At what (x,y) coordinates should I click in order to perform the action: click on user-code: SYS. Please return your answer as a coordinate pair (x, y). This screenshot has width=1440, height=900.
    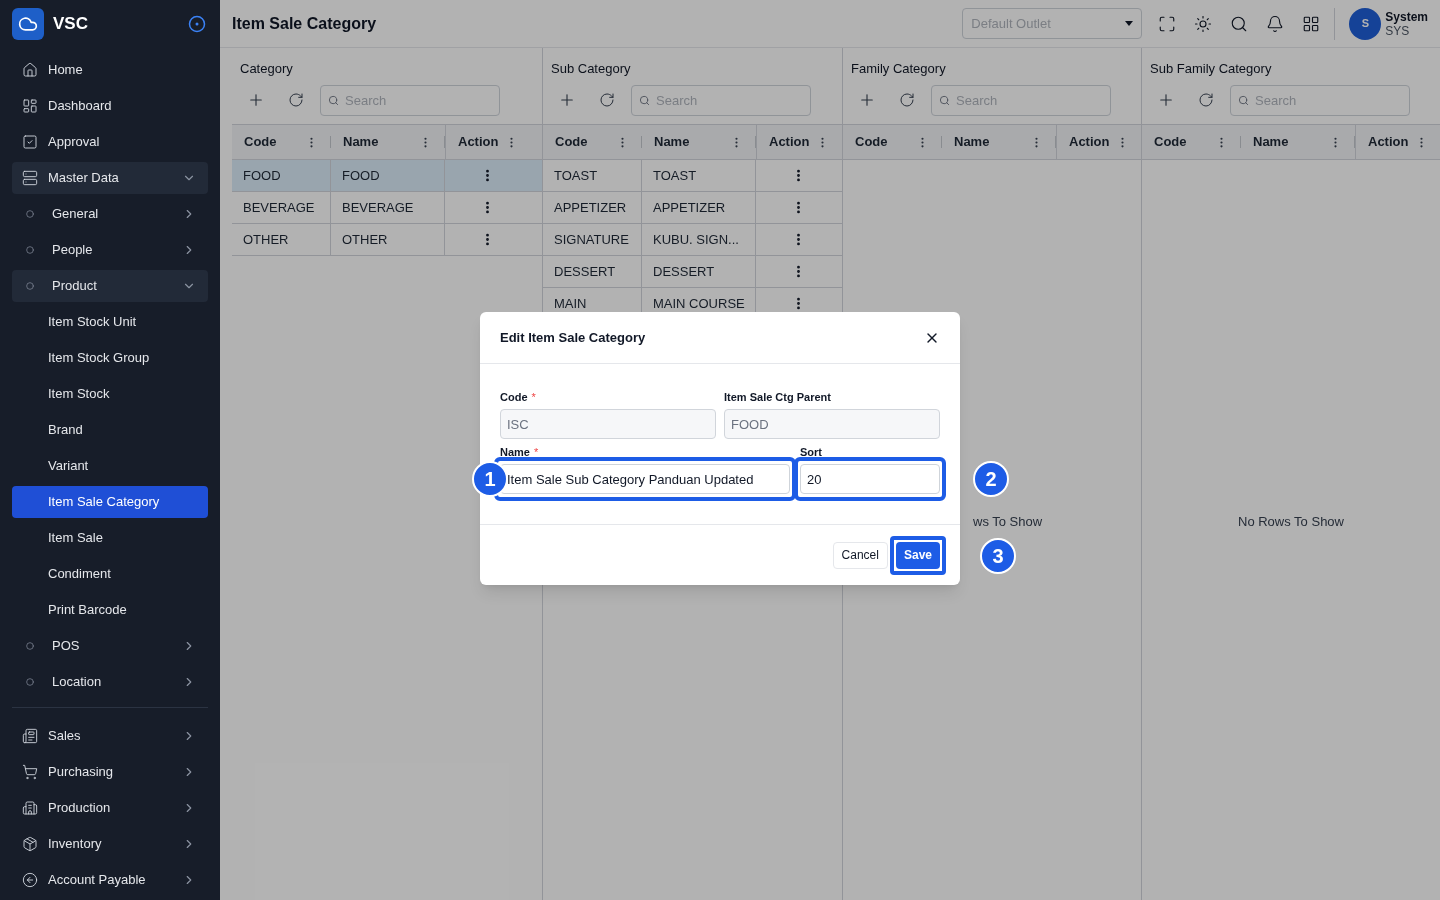
    Looking at the image, I should click on (1397, 30).